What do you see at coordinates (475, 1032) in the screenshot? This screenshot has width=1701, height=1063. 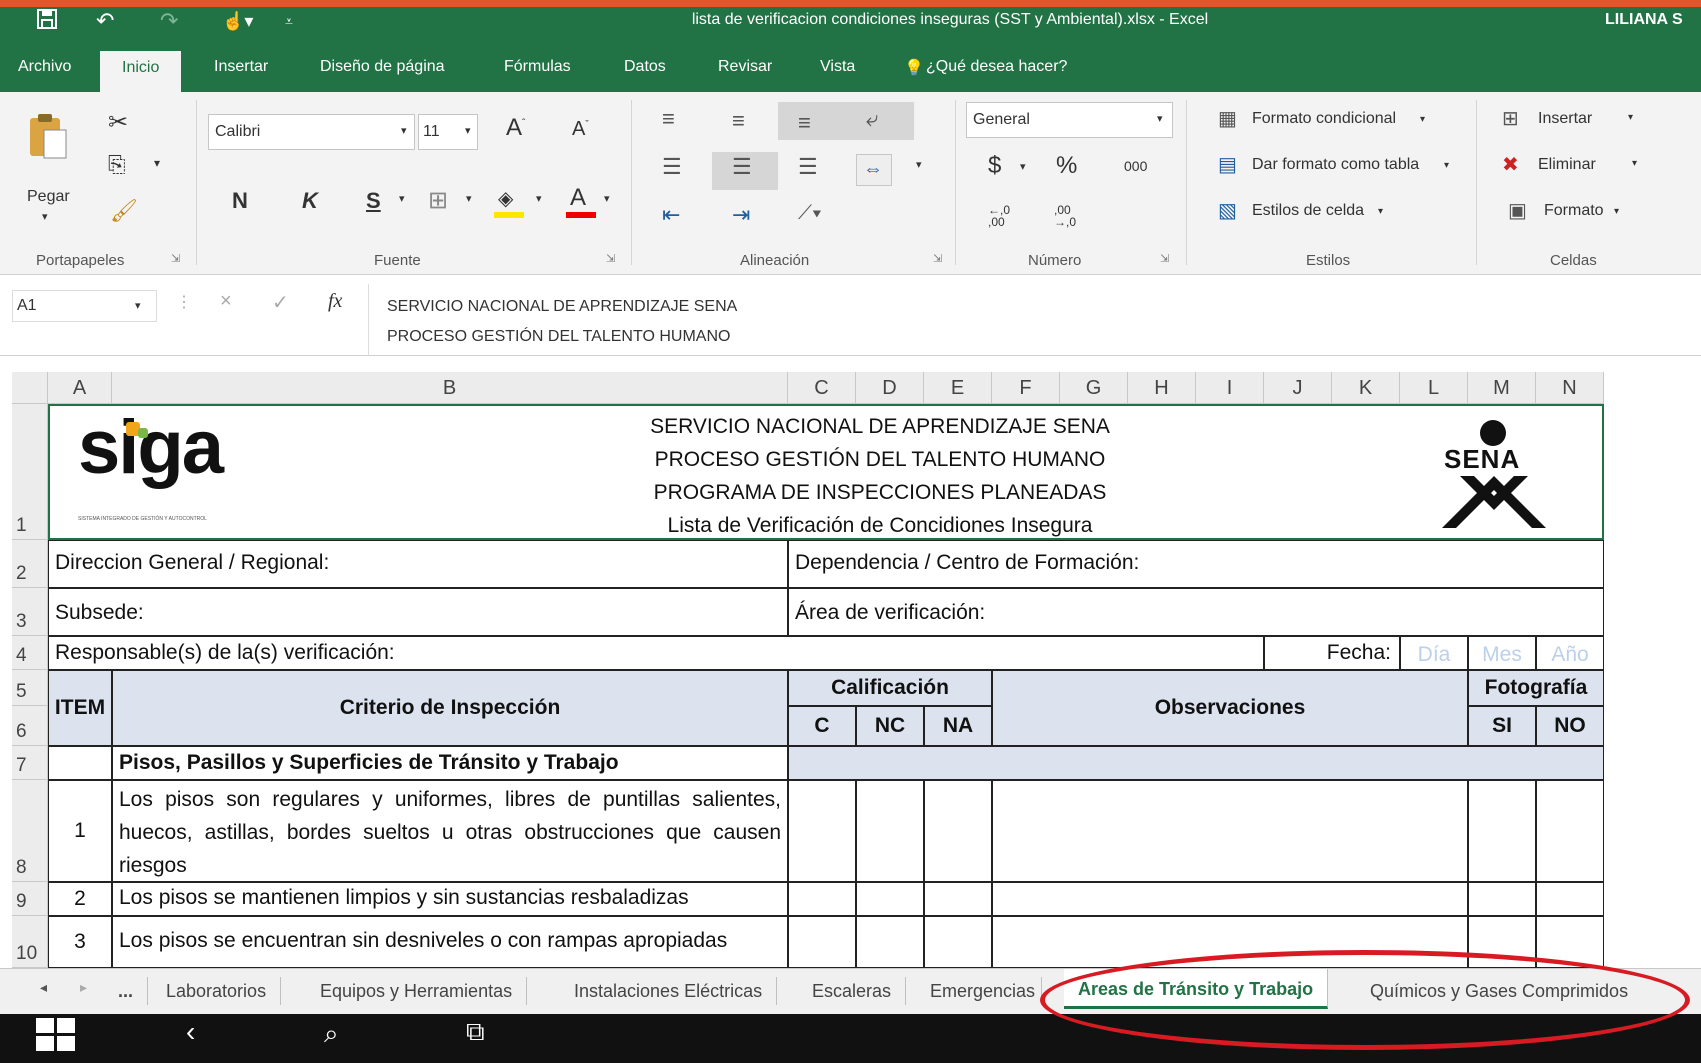 I see `task-view-icon: ⧉` at bounding box center [475, 1032].